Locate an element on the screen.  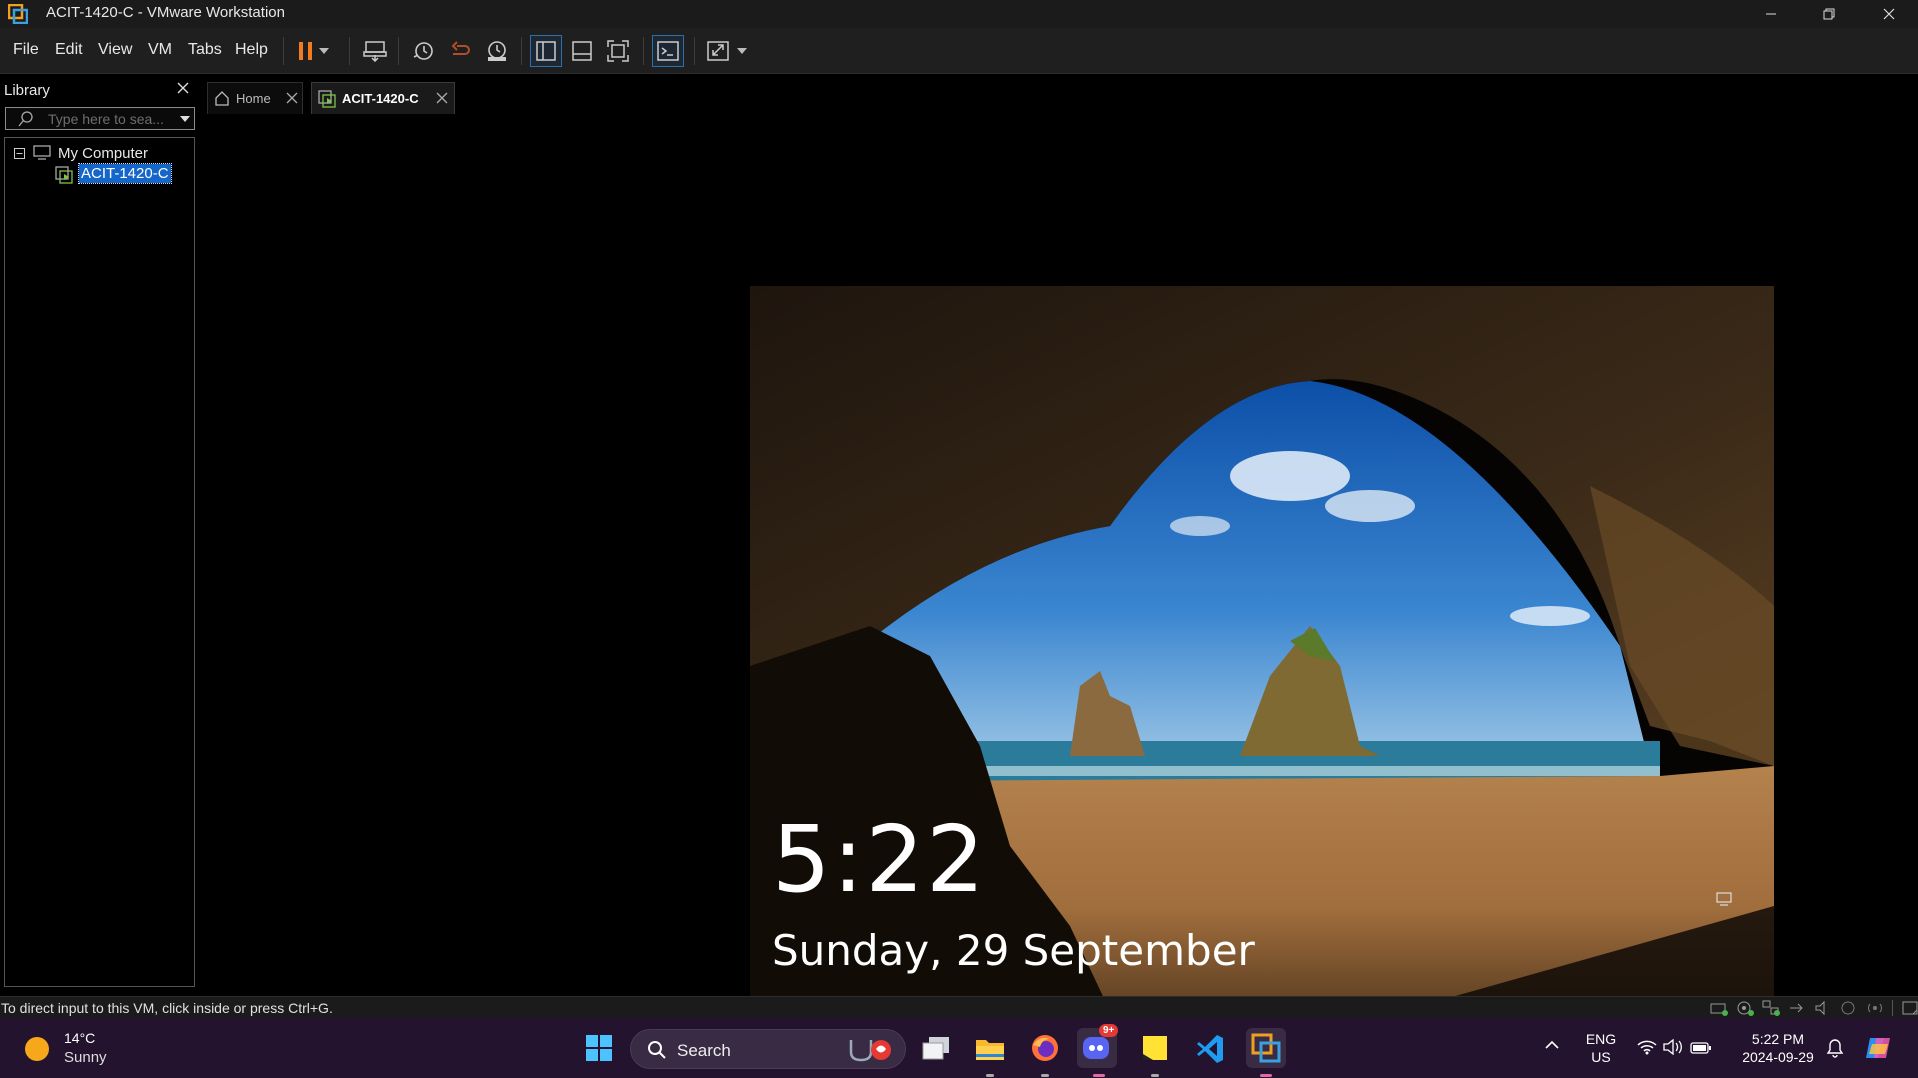
taskbar-search: Search is located at coordinates (768, 1049).